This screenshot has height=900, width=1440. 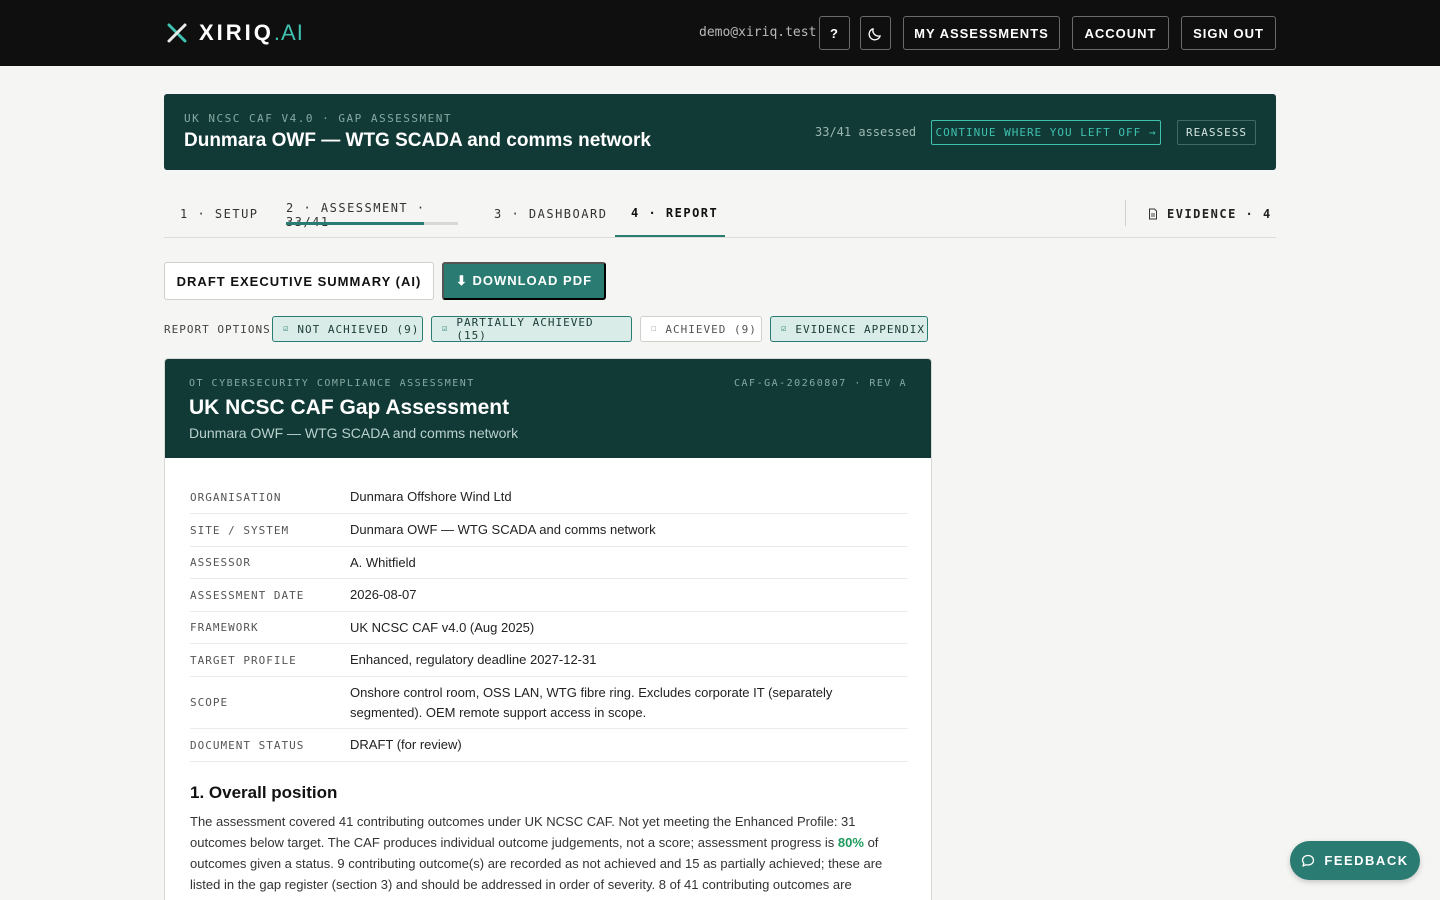 What do you see at coordinates (860, 329) in the screenshot?
I see `option-label: EVIDENCE APPENDIX` at bounding box center [860, 329].